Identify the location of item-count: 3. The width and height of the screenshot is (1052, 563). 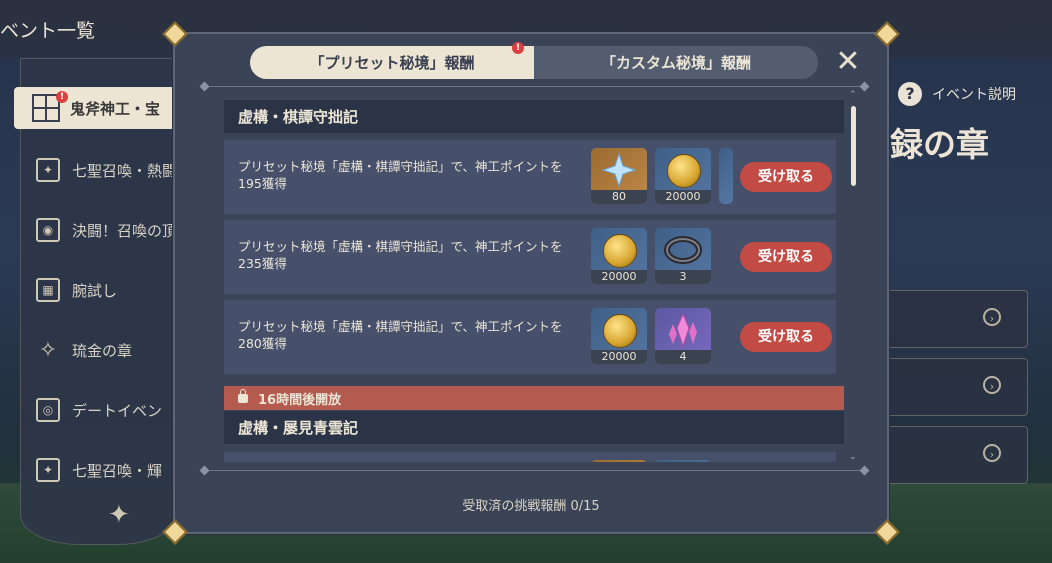
(683, 277).